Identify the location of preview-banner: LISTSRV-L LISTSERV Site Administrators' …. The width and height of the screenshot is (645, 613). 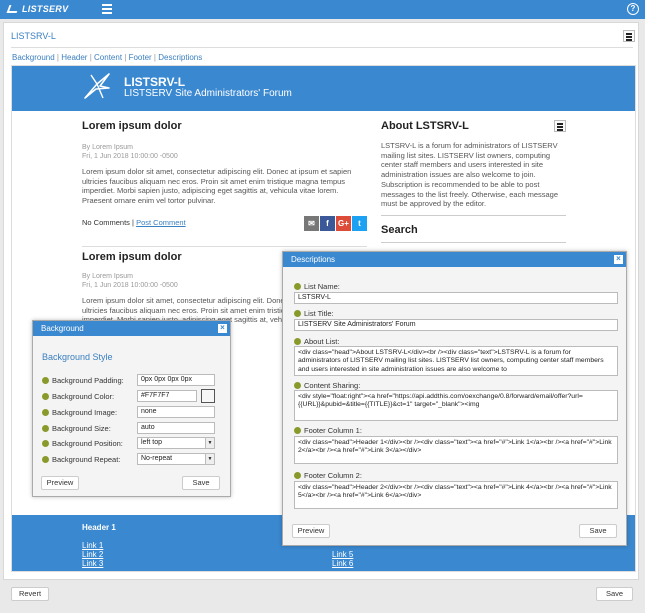
(323, 88).